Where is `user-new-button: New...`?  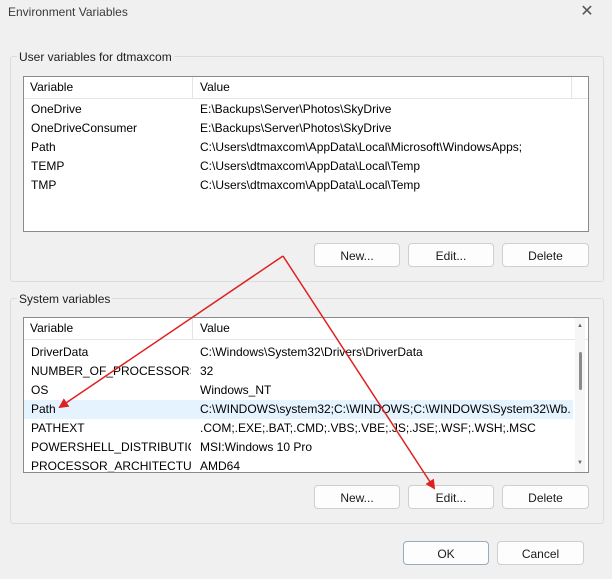 user-new-button: New... is located at coordinates (357, 255).